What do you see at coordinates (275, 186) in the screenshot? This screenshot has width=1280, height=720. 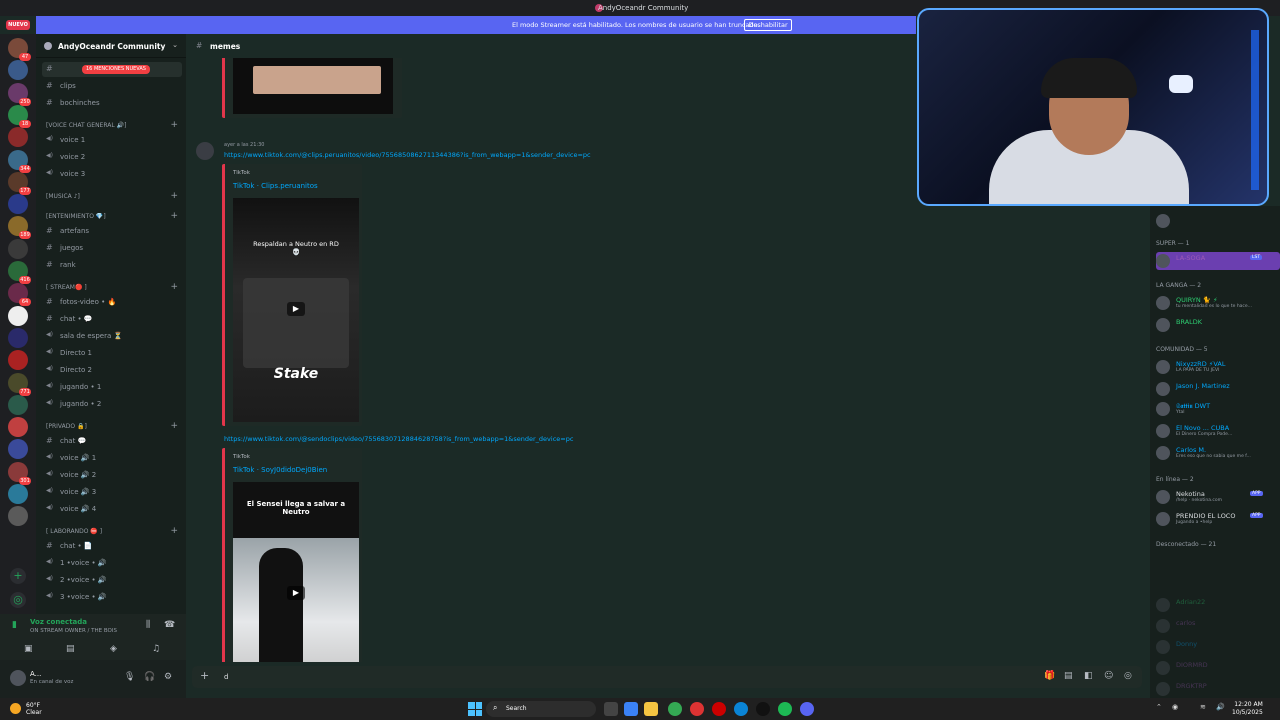 I see `embed-title: TikTok · Clips.peruanitos` at bounding box center [275, 186].